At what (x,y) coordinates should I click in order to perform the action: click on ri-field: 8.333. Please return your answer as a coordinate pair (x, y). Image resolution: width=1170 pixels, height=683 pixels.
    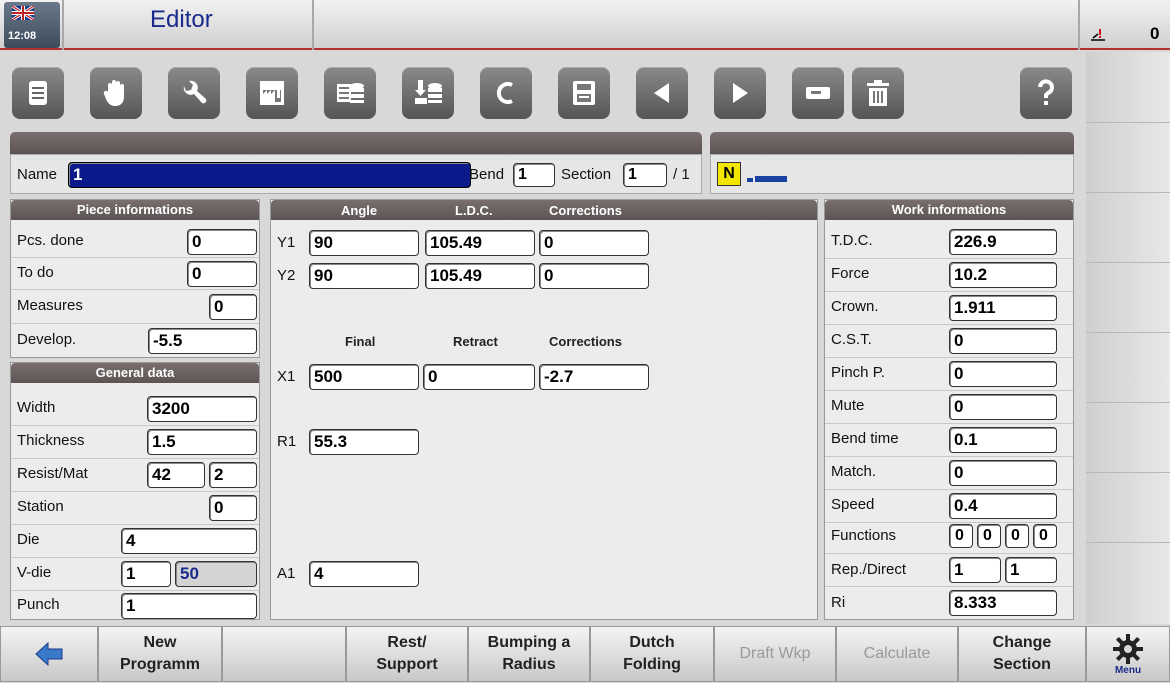
    Looking at the image, I should click on (1003, 603).